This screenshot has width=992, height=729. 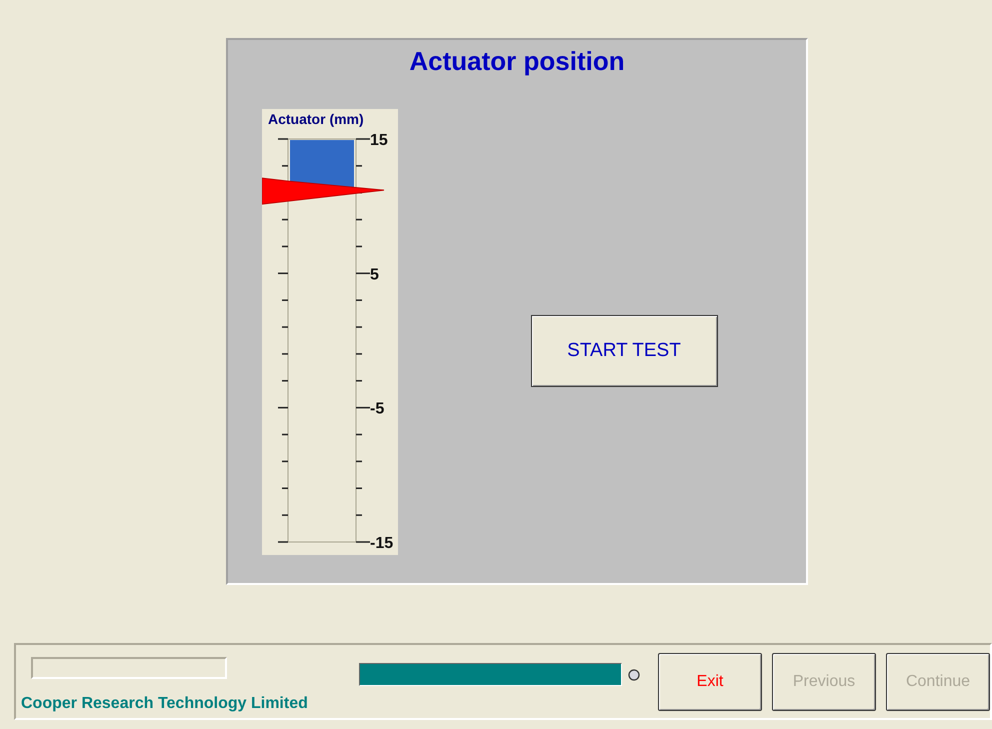 I want to click on start-test-button: START TEST, so click(x=624, y=351).